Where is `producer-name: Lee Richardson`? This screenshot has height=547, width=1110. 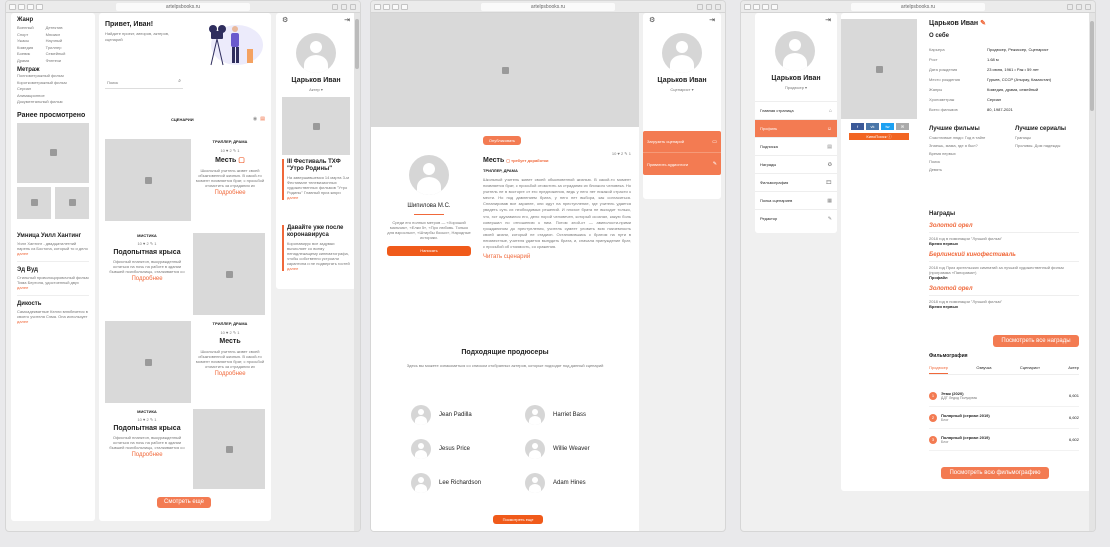
producer-name: Lee Richardson is located at coordinates (460, 483).